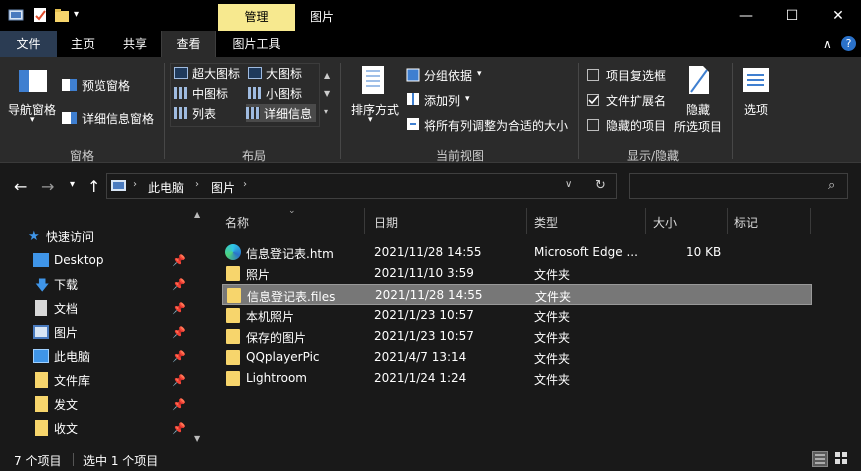  I want to click on sidebar-item-incoming: 收文 📌, so click(95, 428).